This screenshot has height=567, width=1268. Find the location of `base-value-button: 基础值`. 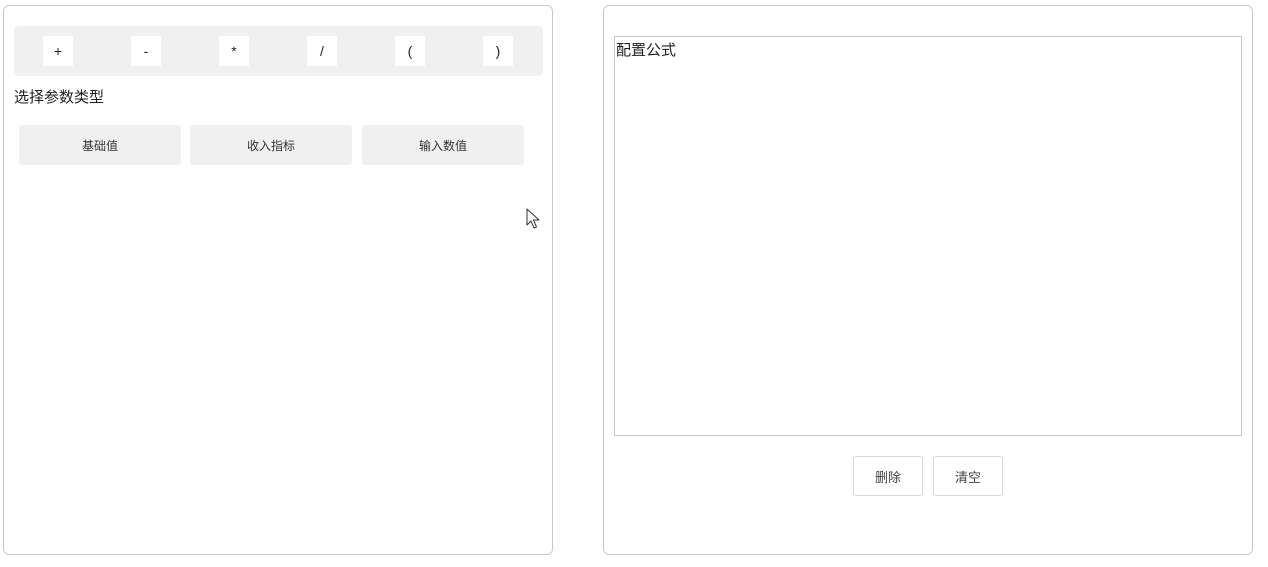

base-value-button: 基础值 is located at coordinates (100, 145).